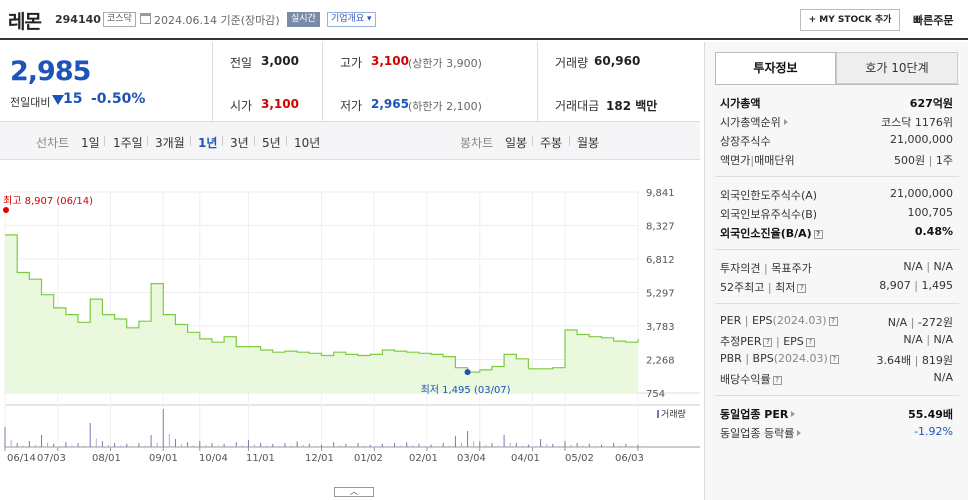 The image size is (968, 500). What do you see at coordinates (751, 379) in the screenshot?
I see `dividend-label: 배당수익률?` at bounding box center [751, 379].